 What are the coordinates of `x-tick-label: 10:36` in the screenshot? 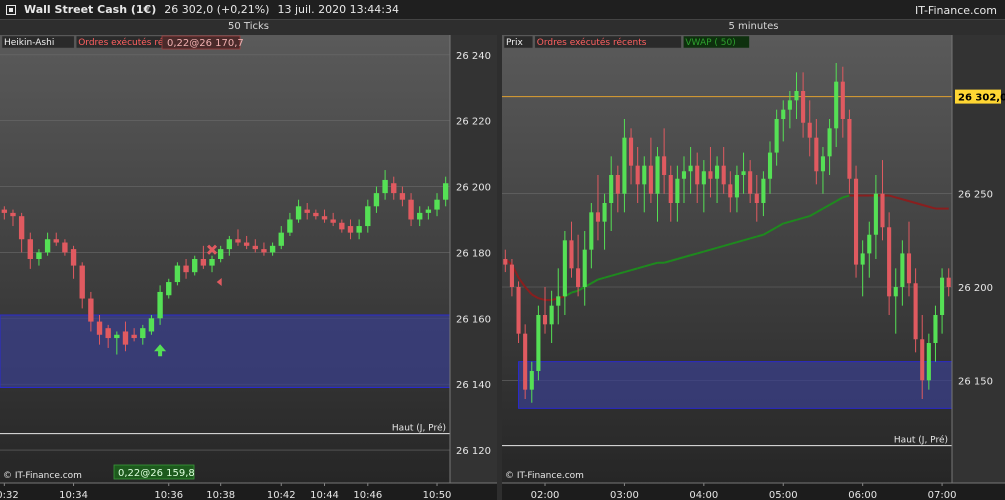 It's located at (168, 495).